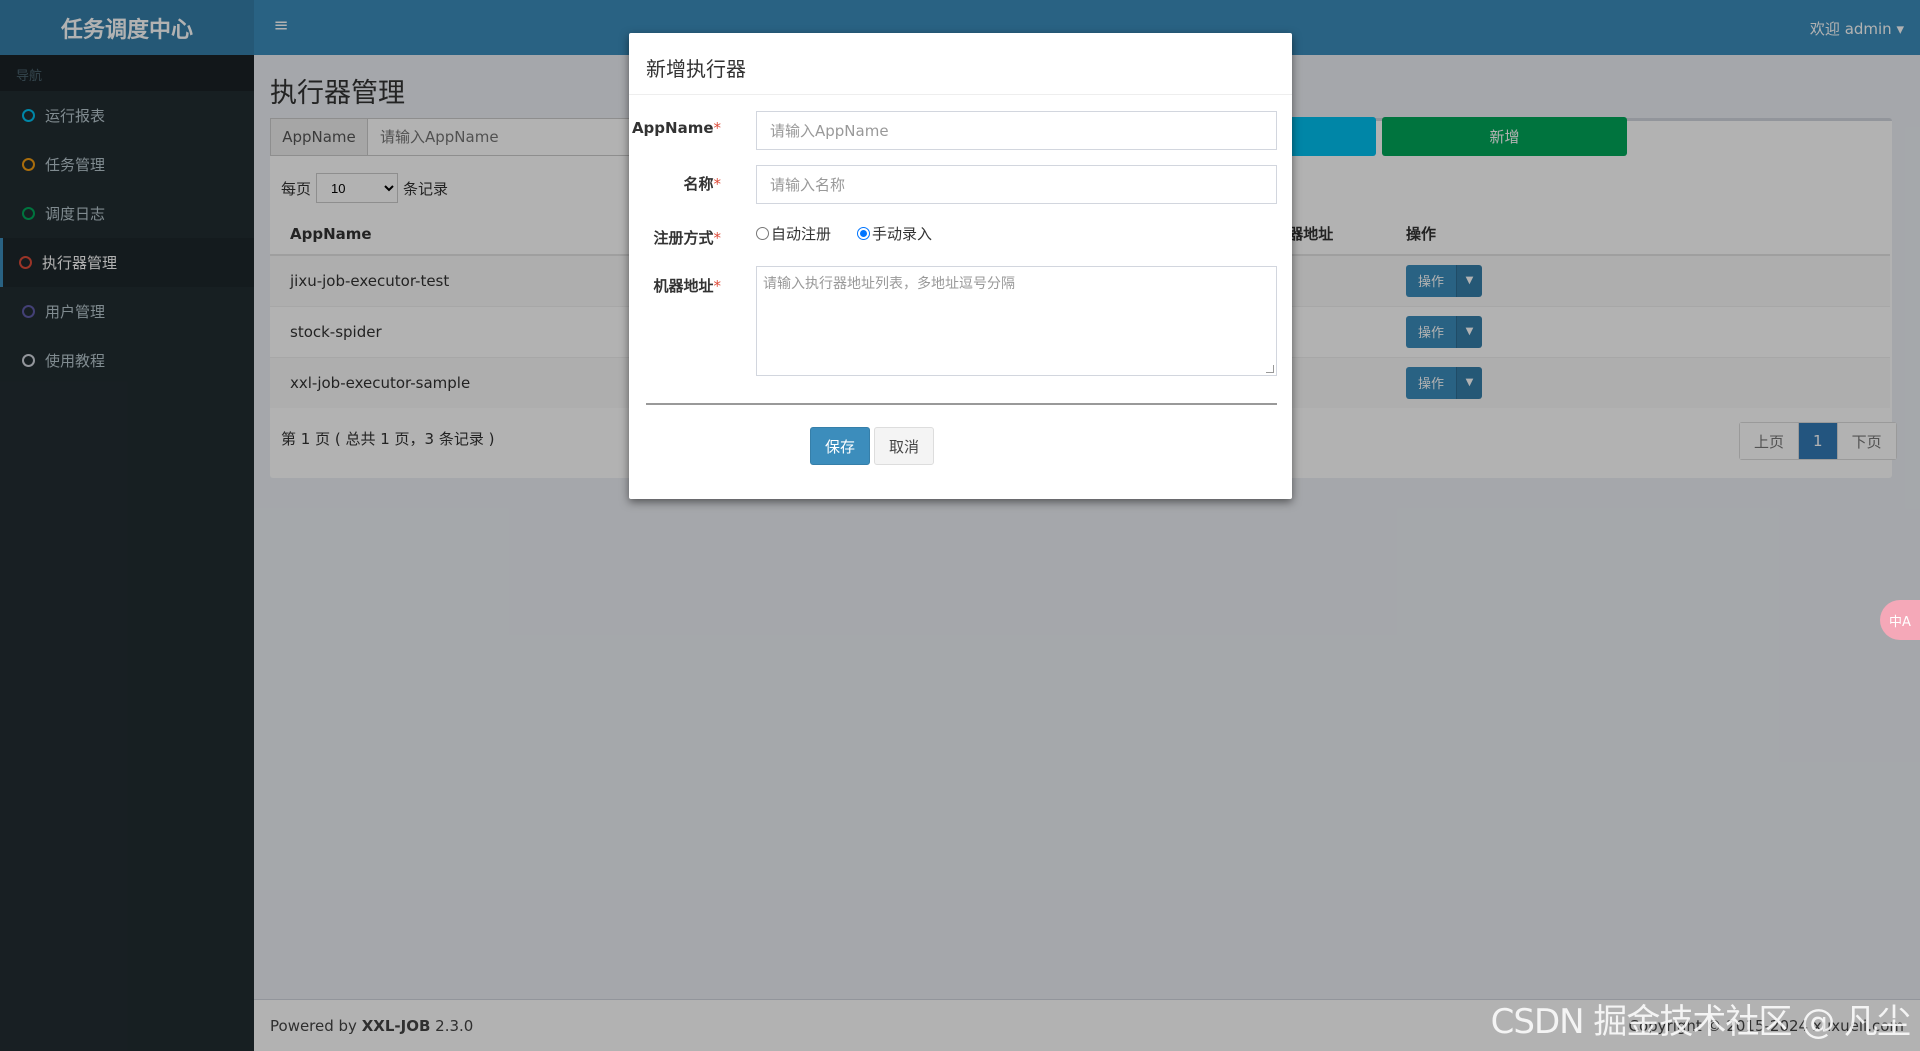  Describe the element at coordinates (696, 69) in the screenshot. I see `modal-title: 新增执行器` at that location.